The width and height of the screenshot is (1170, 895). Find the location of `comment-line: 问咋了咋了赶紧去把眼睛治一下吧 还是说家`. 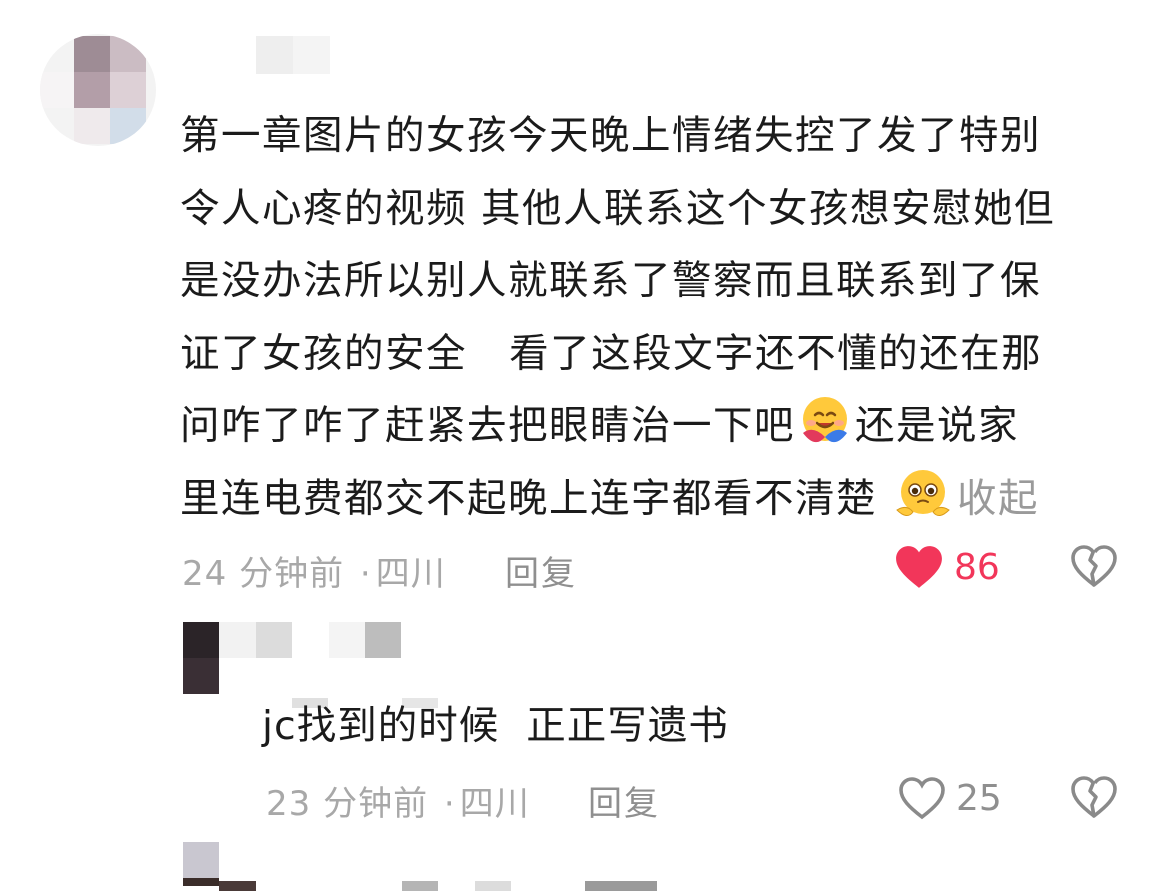

comment-line: 问咋了咋了赶紧去把眼睛治一下吧 还是说家 is located at coordinates (652, 426).